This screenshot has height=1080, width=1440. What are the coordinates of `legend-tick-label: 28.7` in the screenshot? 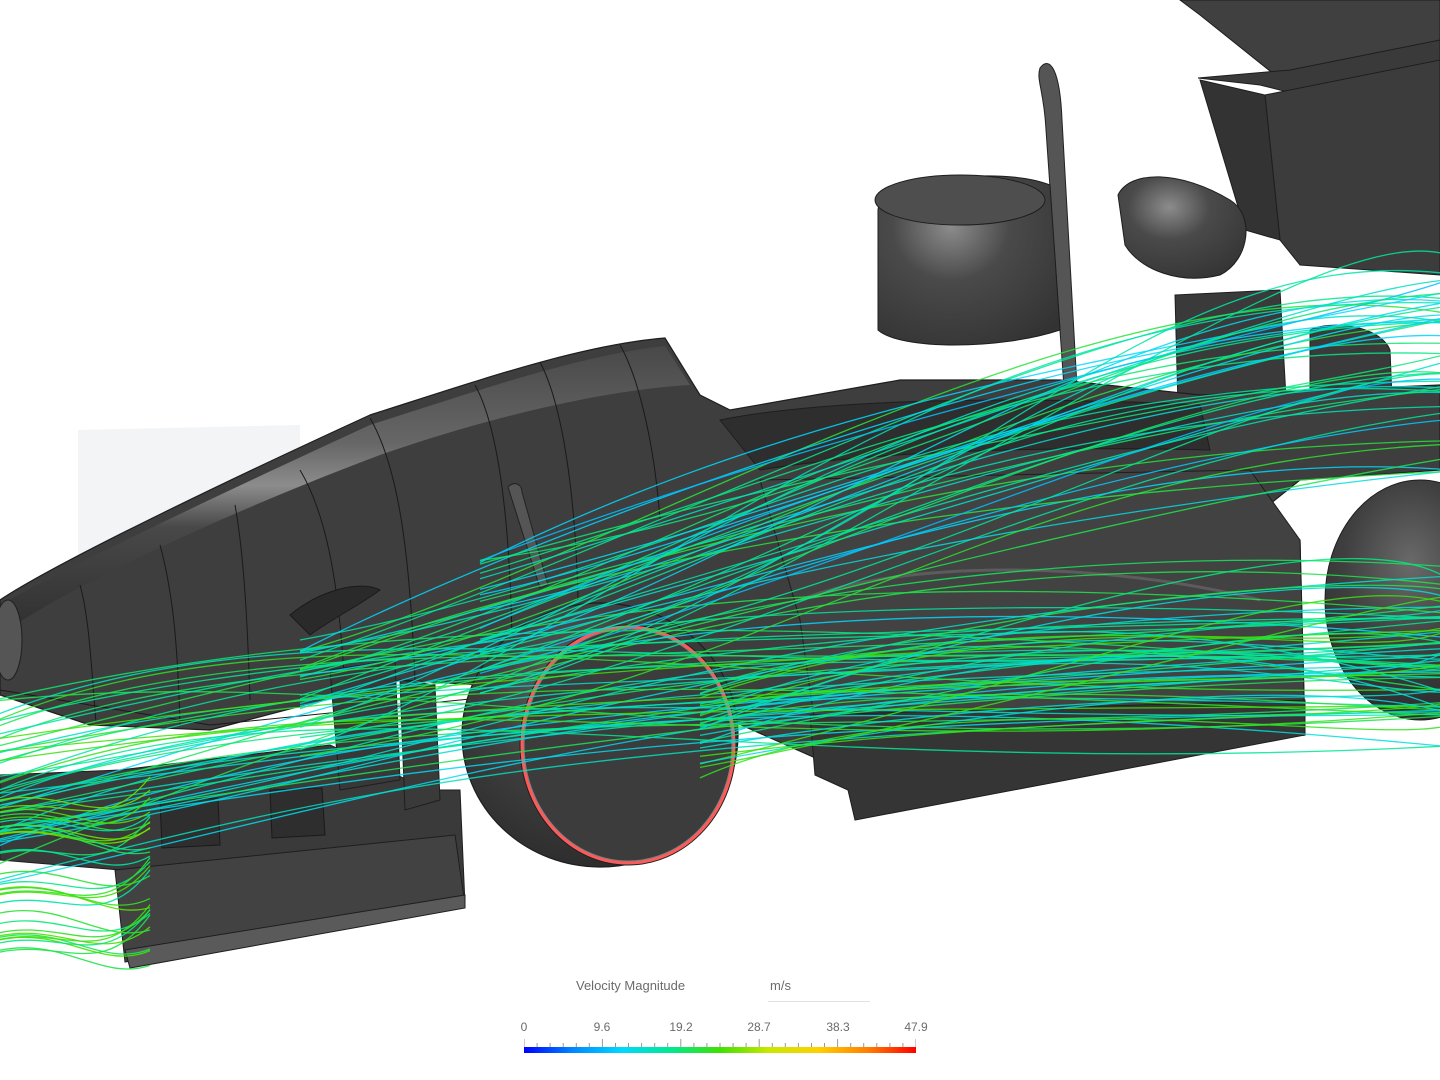 It's located at (759, 1027).